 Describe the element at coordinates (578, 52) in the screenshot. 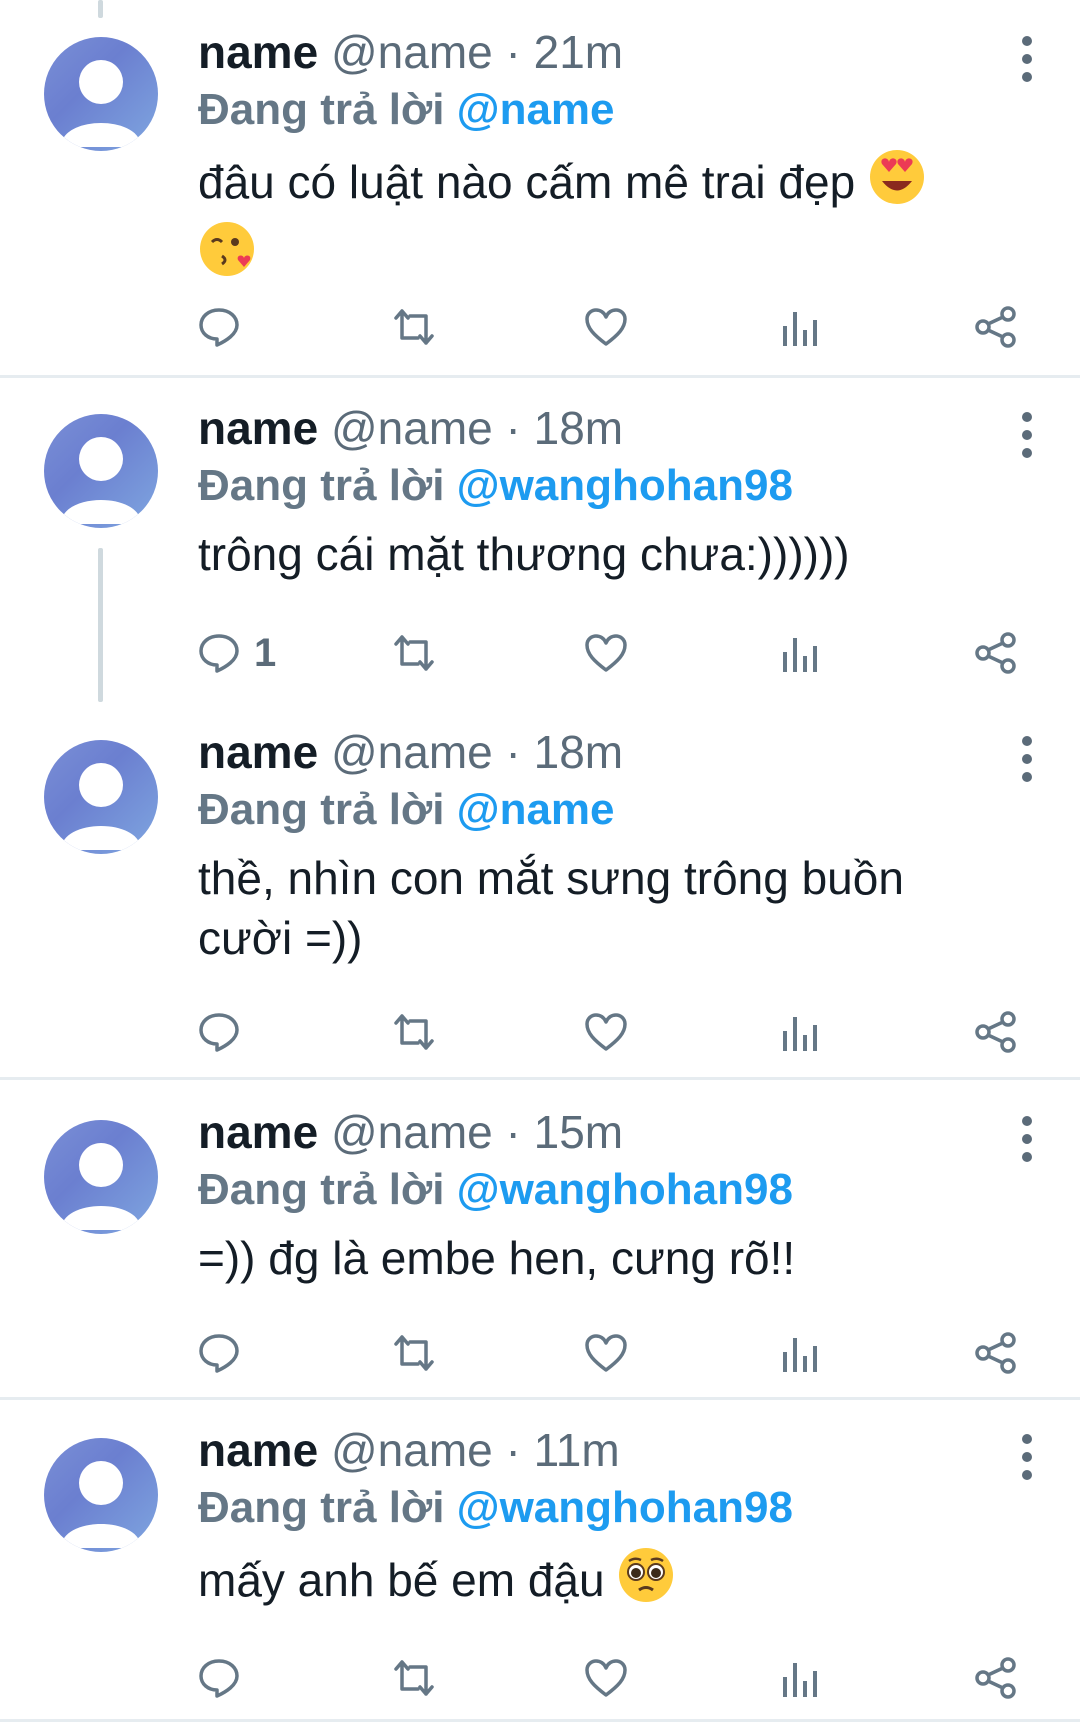

I see `timestamp: 21m` at that location.